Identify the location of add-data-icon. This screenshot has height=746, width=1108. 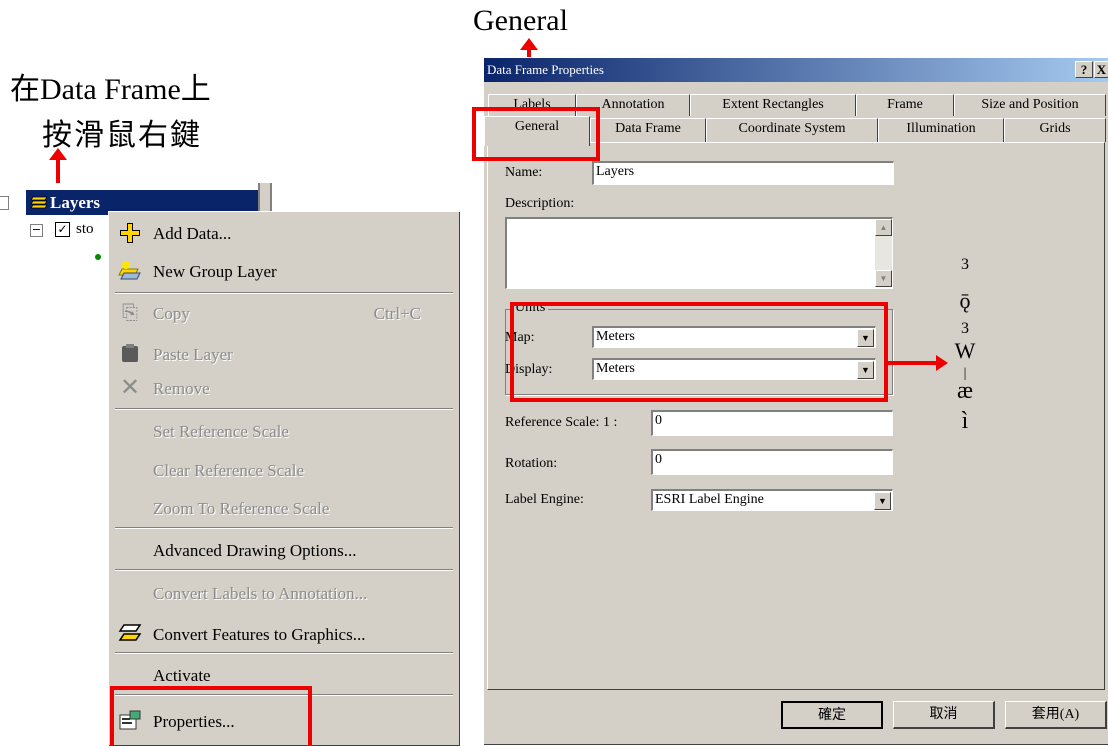
(130, 233).